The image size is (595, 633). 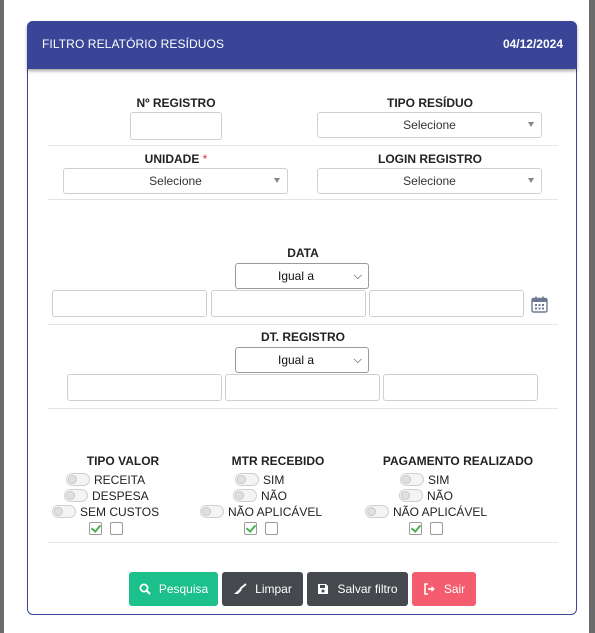 I want to click on tipo-residuo-select: Selecione, so click(x=429, y=125).